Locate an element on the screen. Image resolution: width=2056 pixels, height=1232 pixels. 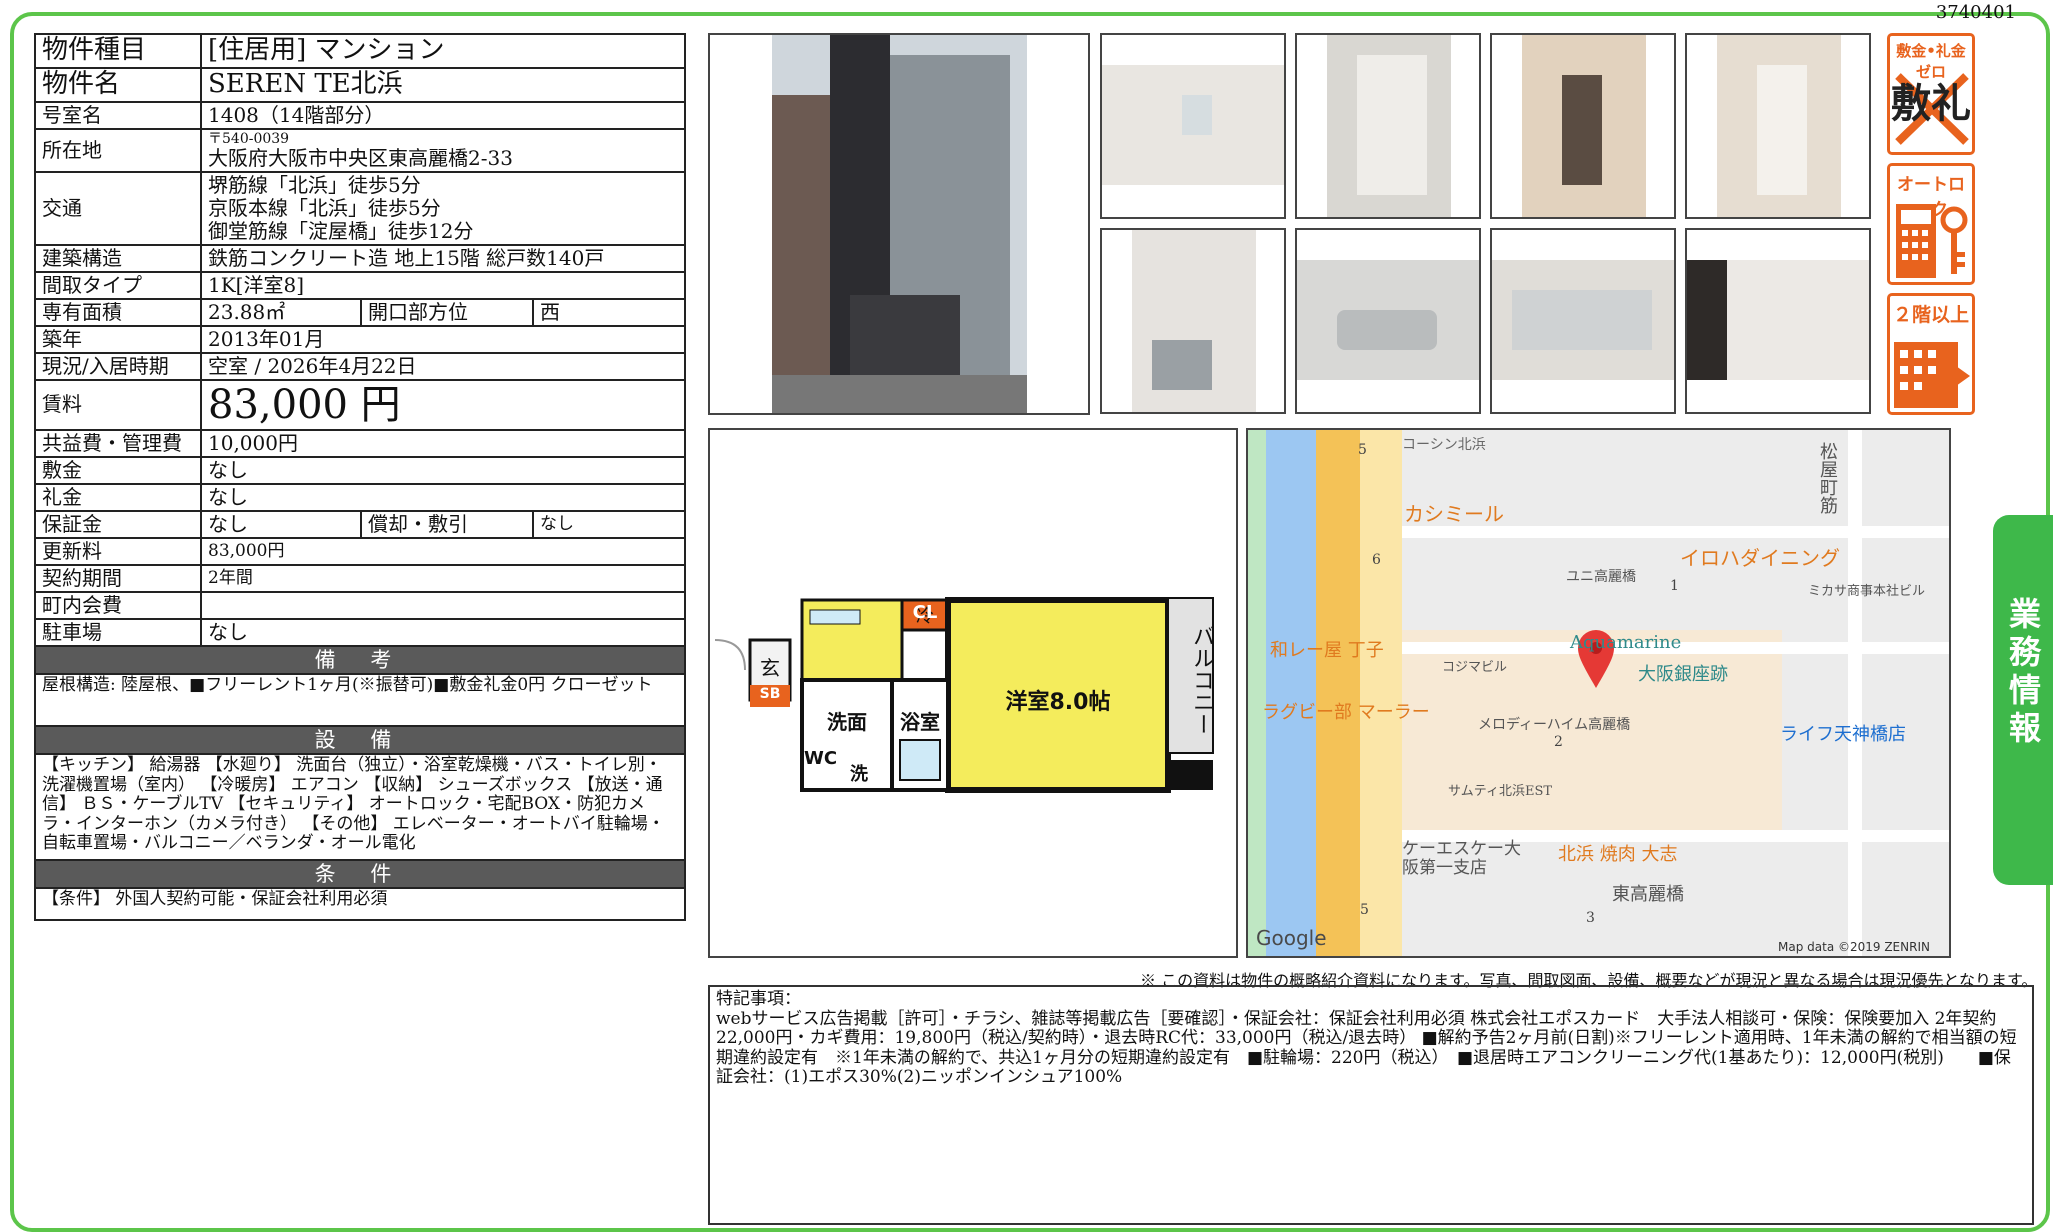
map-label: ライフ天神橋店 is located at coordinates (1843, 734).